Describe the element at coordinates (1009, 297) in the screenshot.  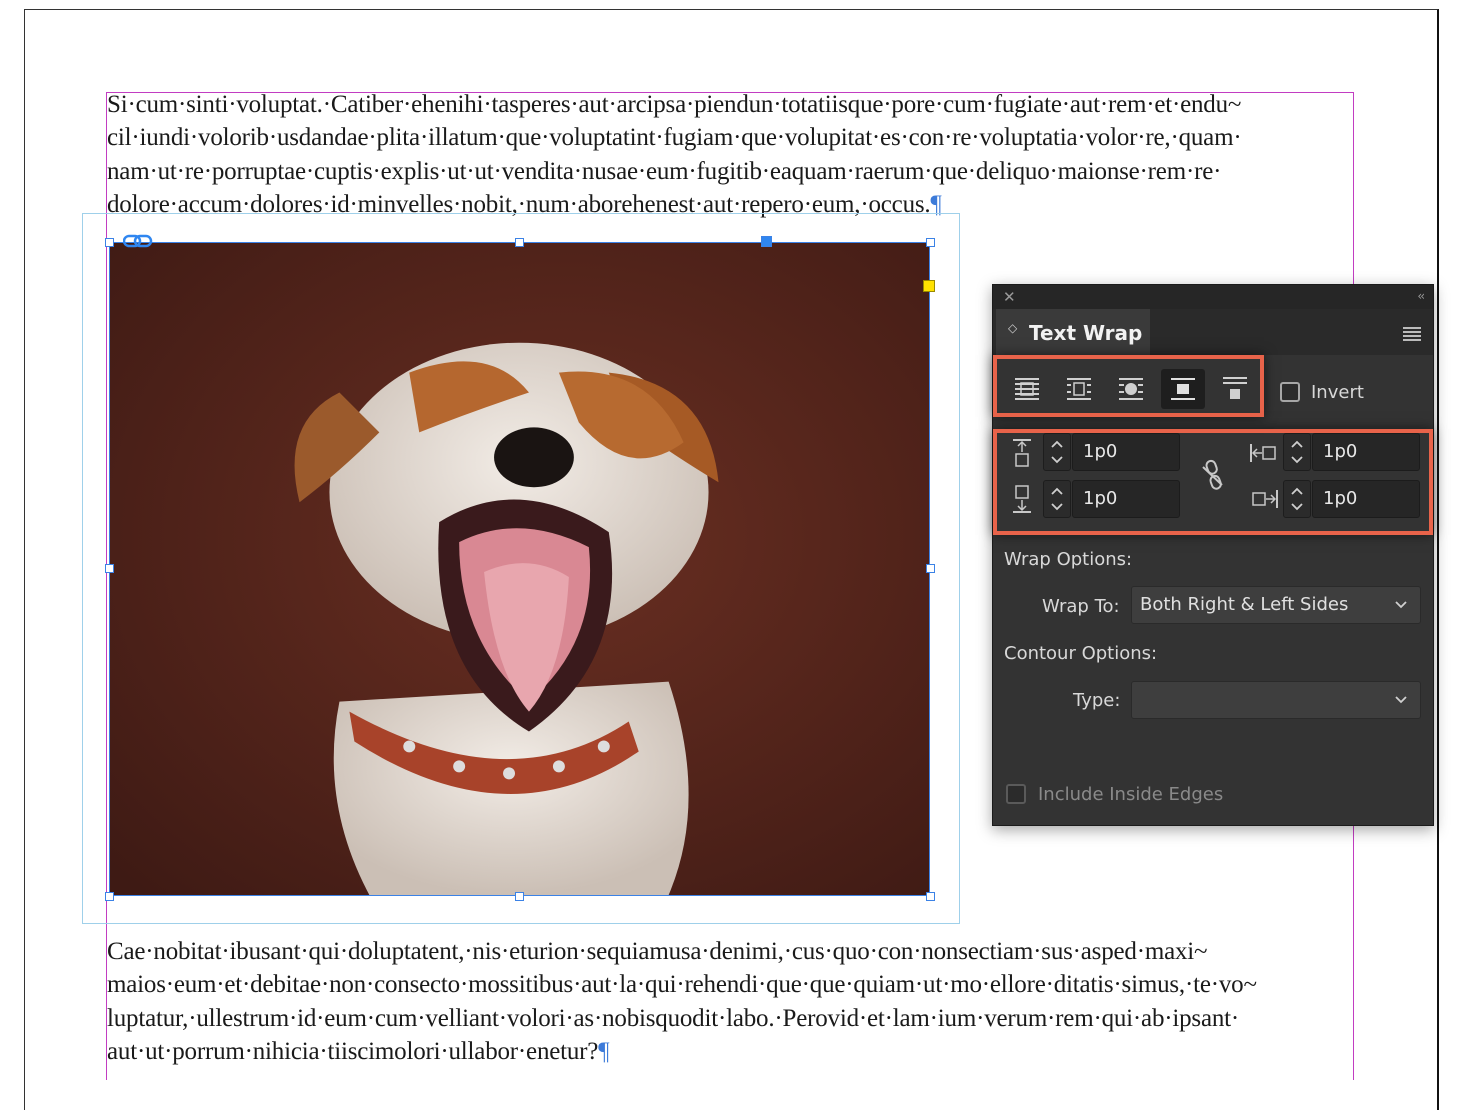
I see `close-icon: ✕` at that location.